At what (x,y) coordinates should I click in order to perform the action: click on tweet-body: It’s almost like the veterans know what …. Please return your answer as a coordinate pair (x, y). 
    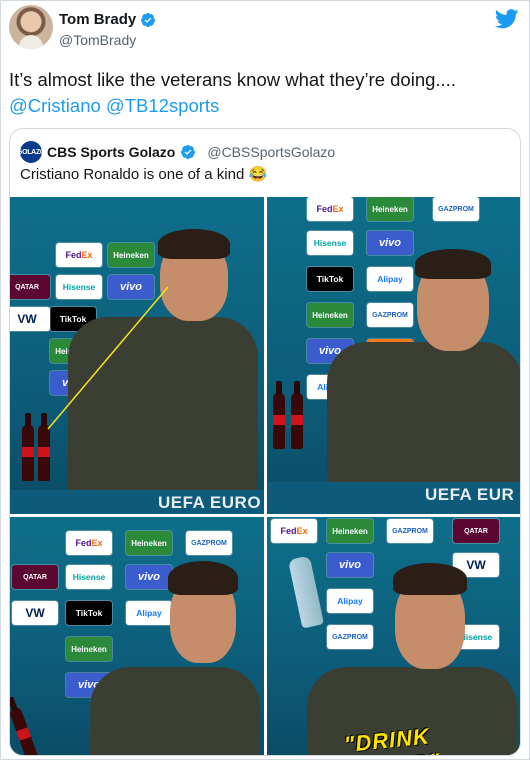
    Looking at the image, I should click on (232, 79).